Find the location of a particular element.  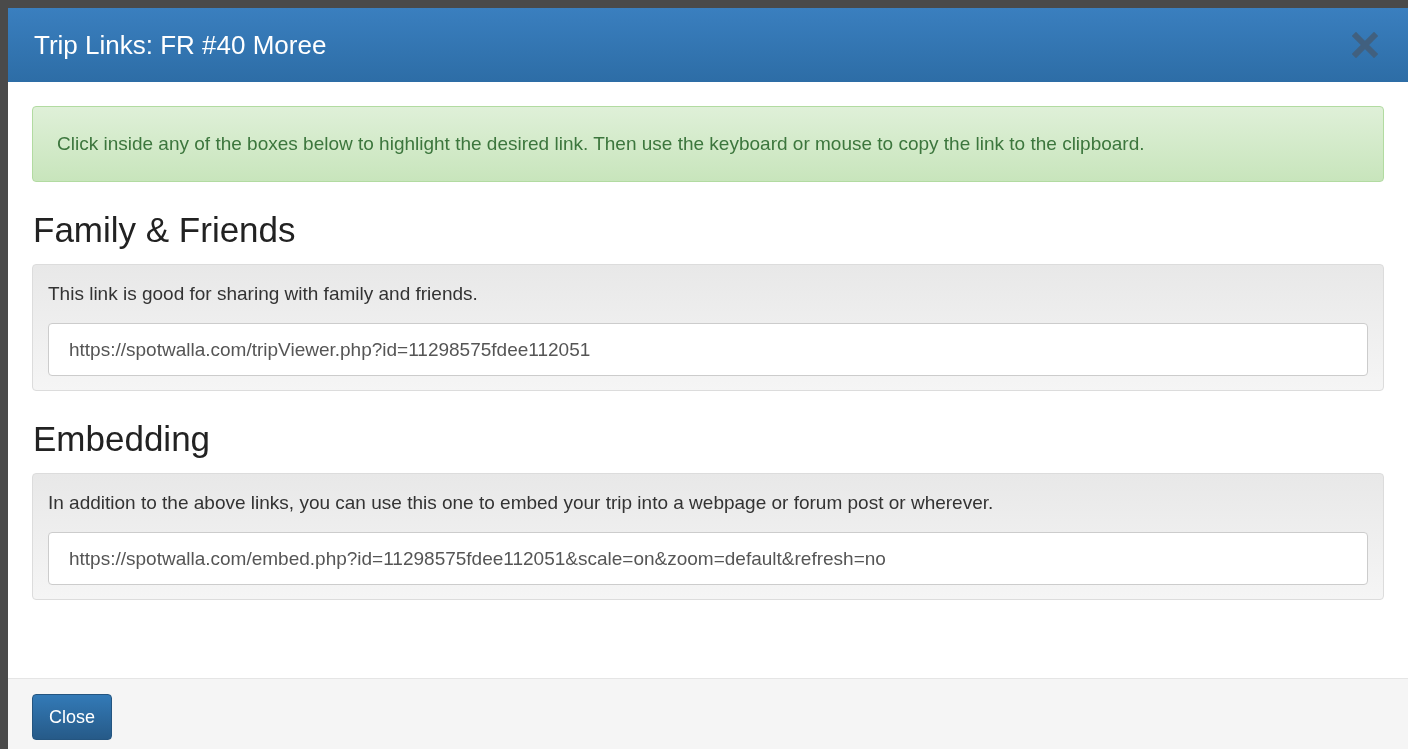

close-button: Close is located at coordinates (72, 717).